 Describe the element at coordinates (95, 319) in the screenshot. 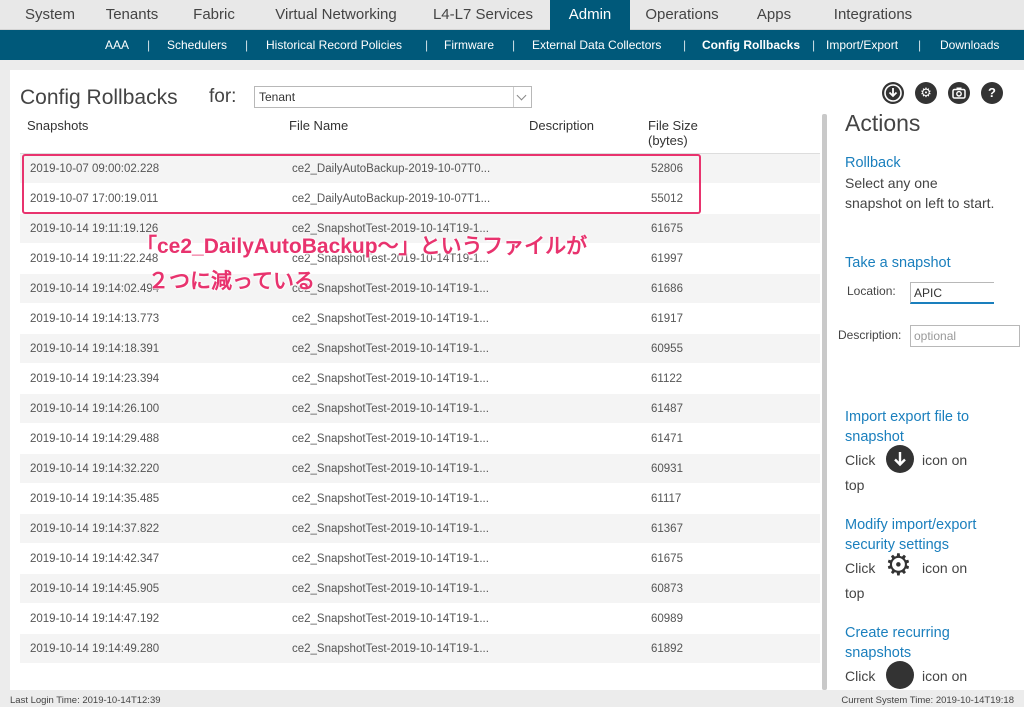

I see `snapshot-cell: 2019-10-14 19:14:13.773` at that location.